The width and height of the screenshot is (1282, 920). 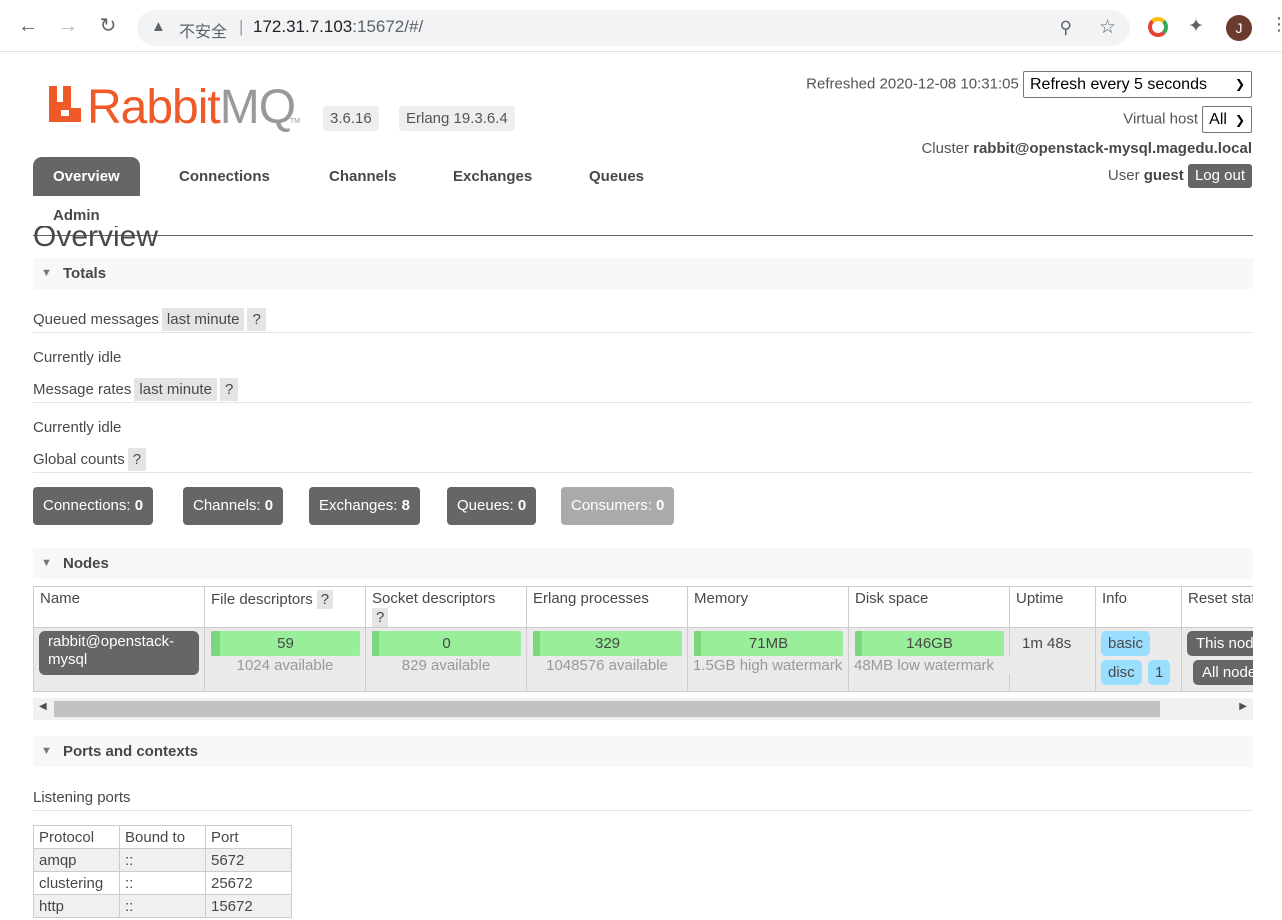 What do you see at coordinates (96, 239) in the screenshot?
I see `page-title: Overview` at bounding box center [96, 239].